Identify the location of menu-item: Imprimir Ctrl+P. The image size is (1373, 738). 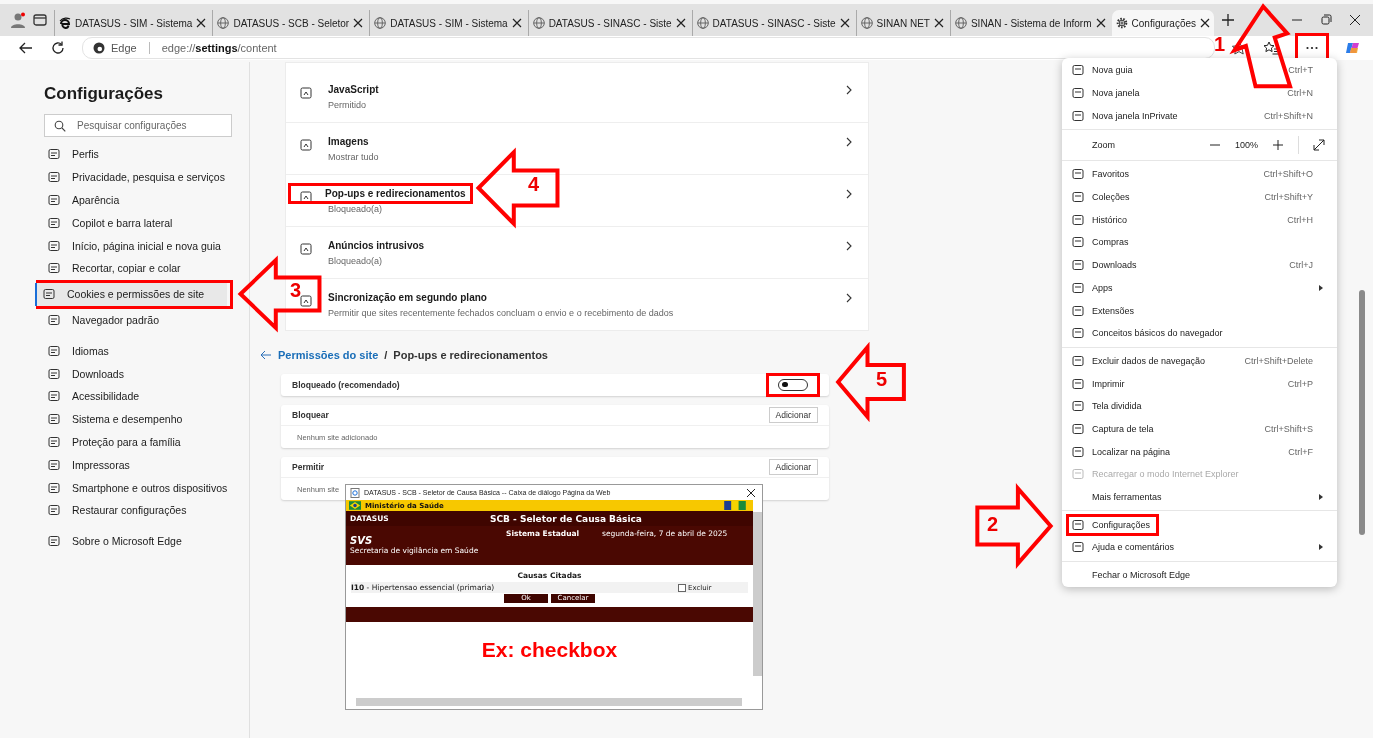
(1199, 383).